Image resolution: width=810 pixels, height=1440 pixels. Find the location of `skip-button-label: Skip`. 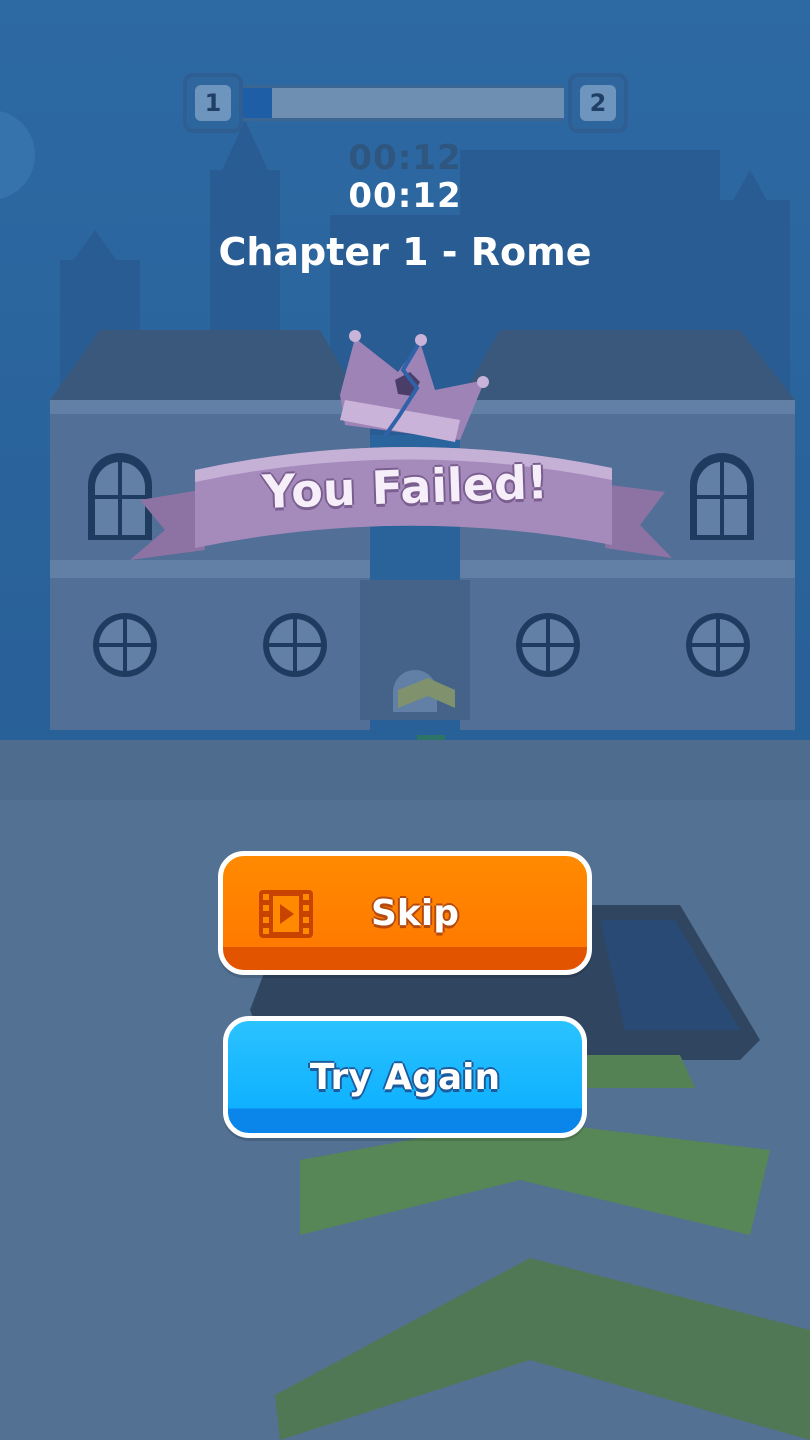

skip-button-label: Skip is located at coordinates (415, 913).